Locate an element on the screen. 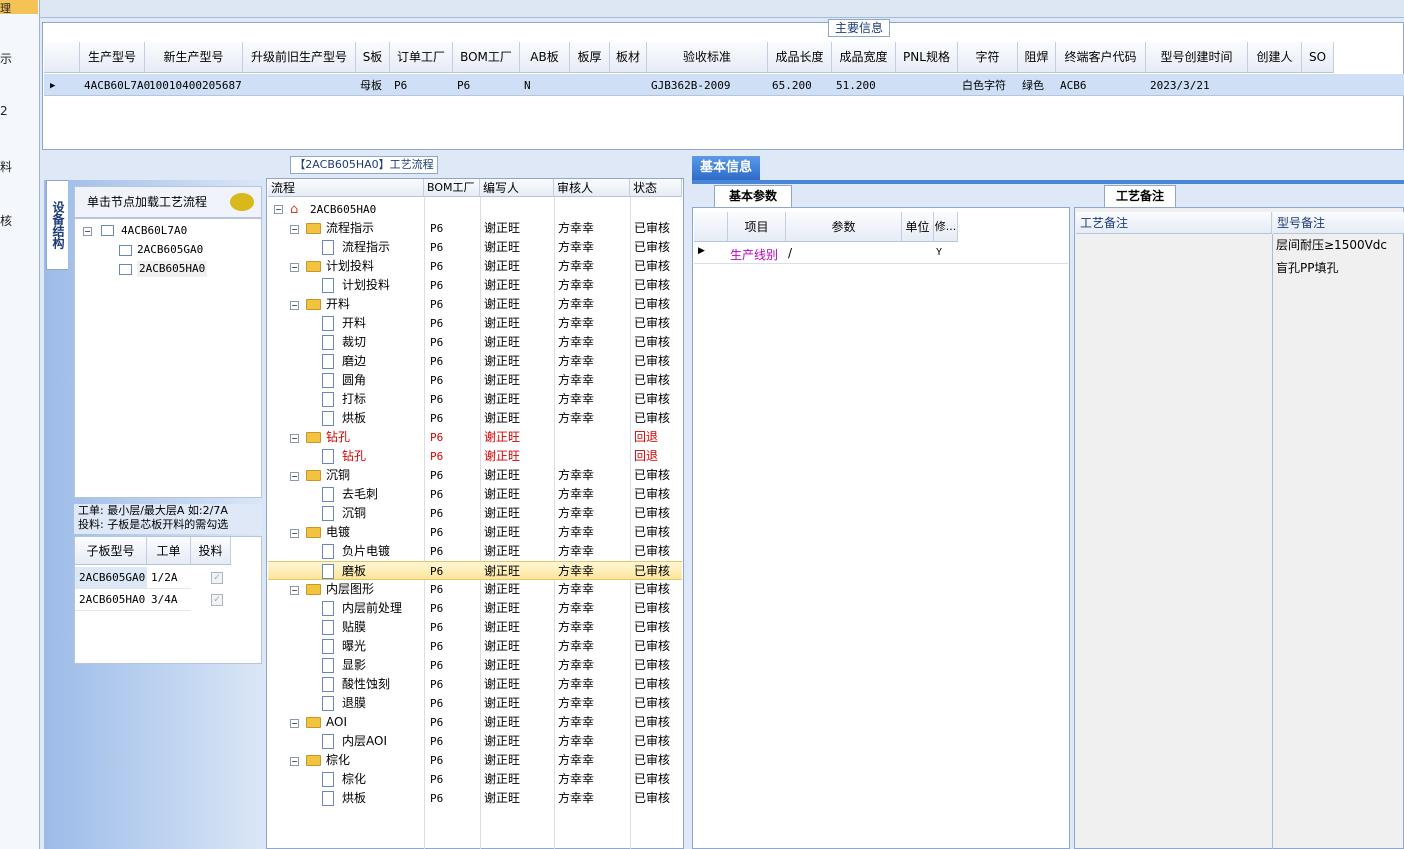 This screenshot has height=849, width=1404. comment-bubble-icon is located at coordinates (242, 202).